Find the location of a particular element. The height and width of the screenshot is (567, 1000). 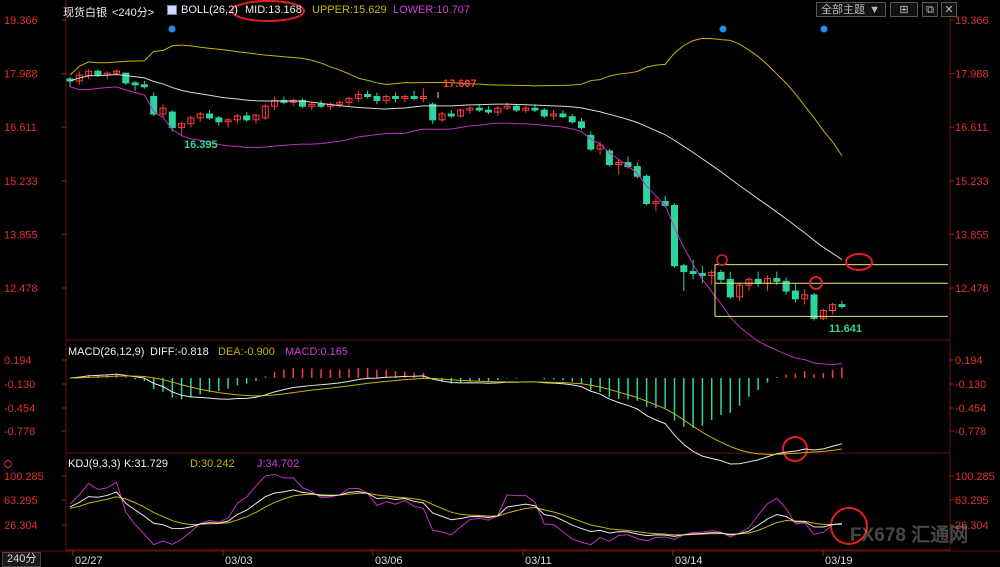

macd-diff-line is located at coordinates (456, 419).